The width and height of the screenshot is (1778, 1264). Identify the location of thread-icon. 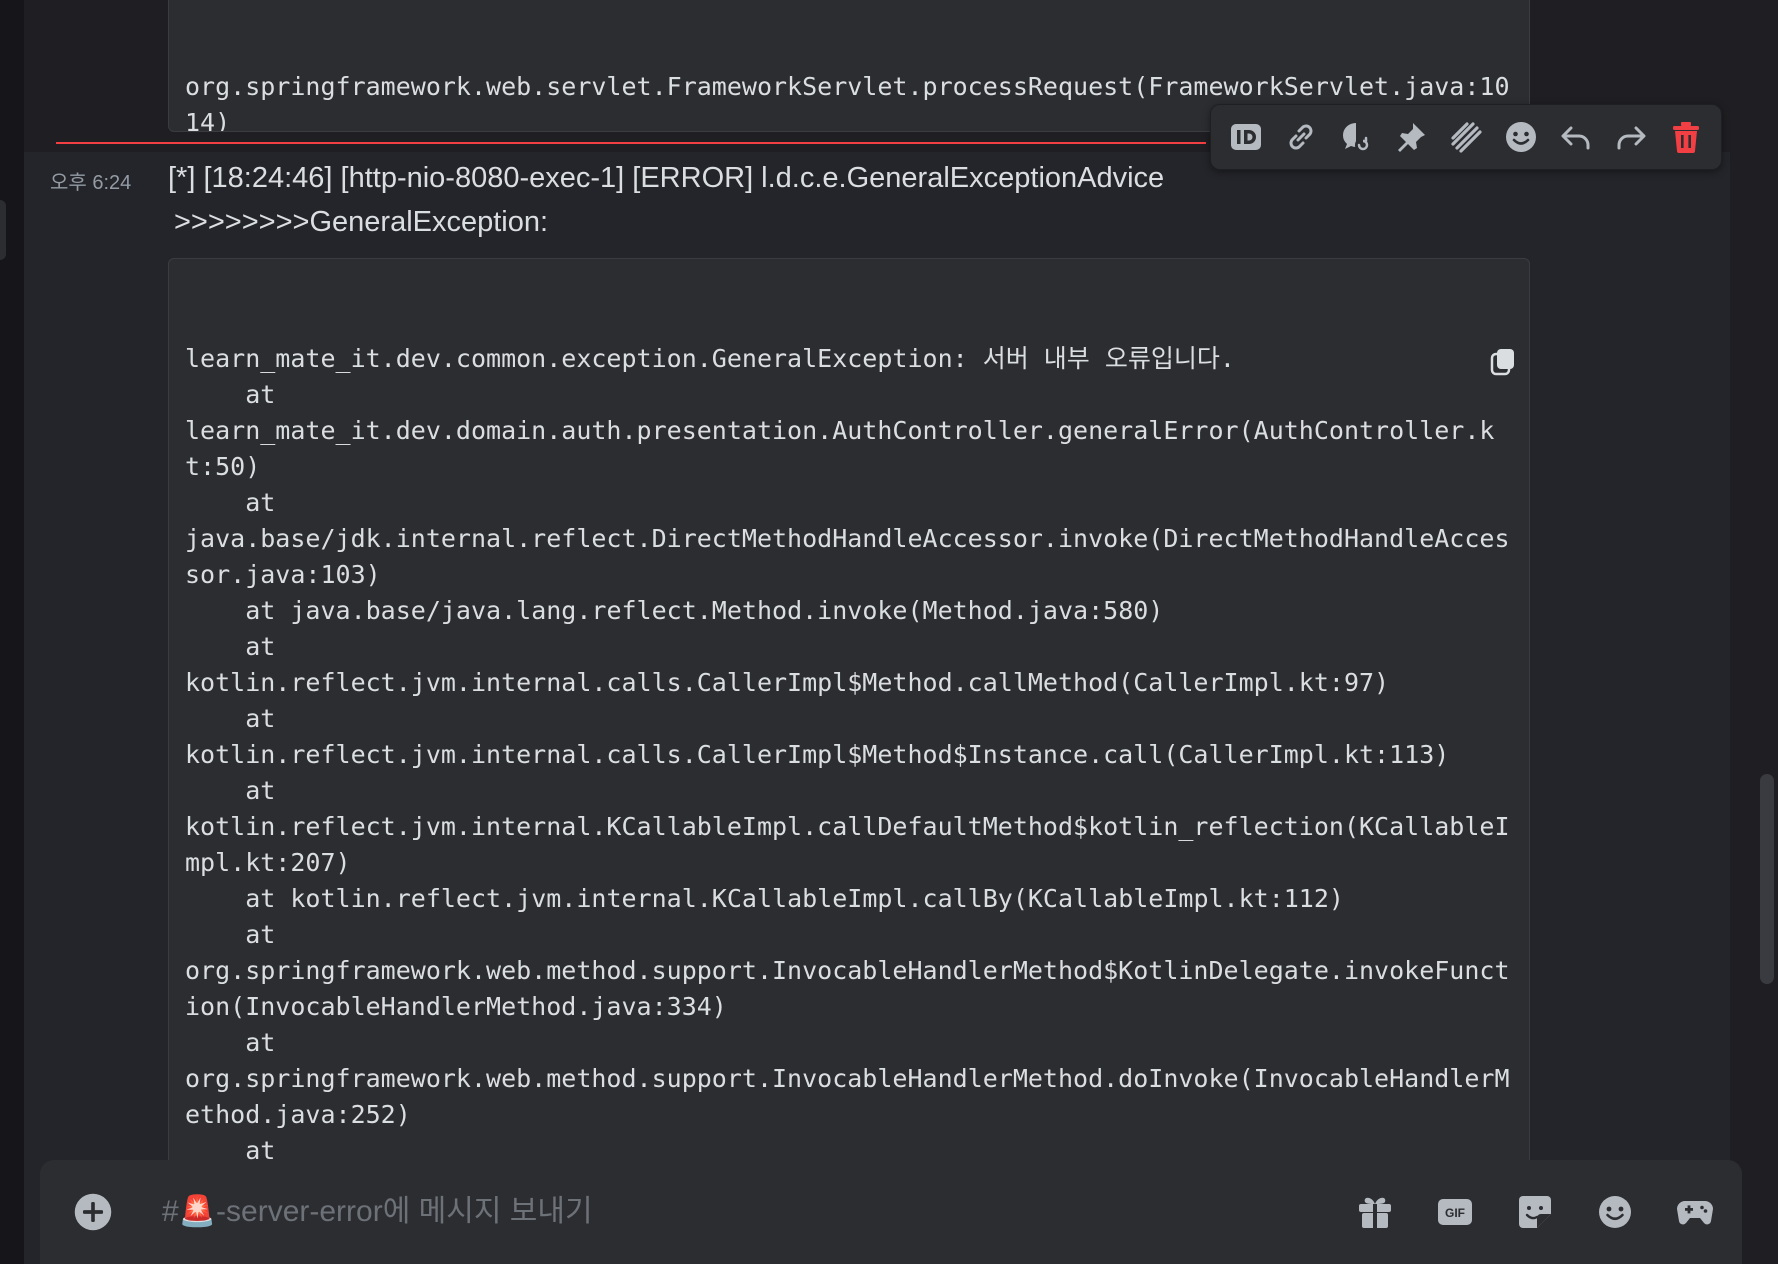
(1357, 138).